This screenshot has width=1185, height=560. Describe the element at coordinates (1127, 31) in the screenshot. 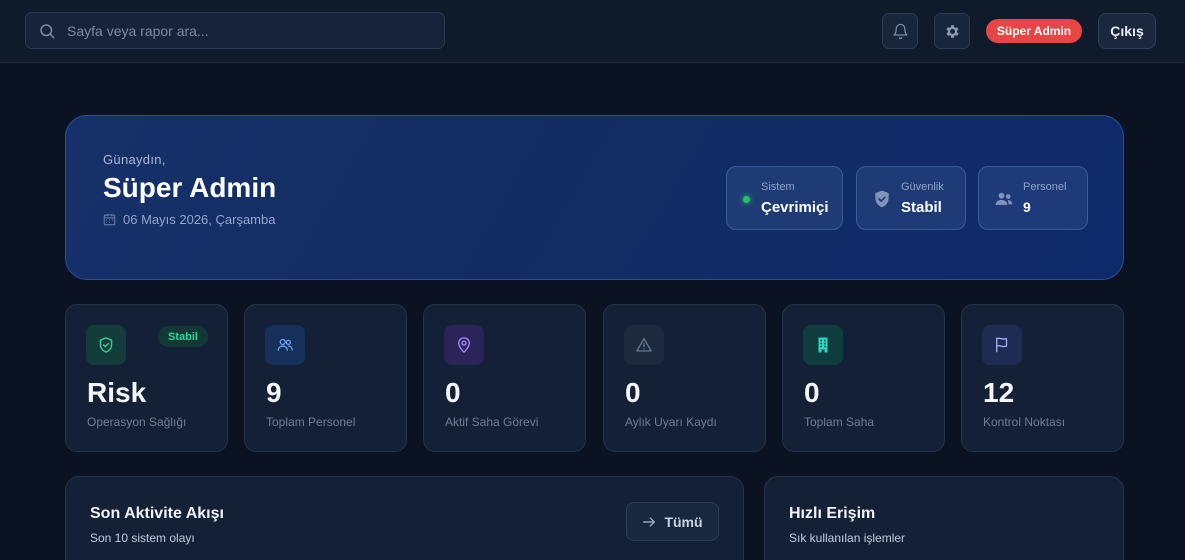

I see `logout-button: Çıkış` at that location.